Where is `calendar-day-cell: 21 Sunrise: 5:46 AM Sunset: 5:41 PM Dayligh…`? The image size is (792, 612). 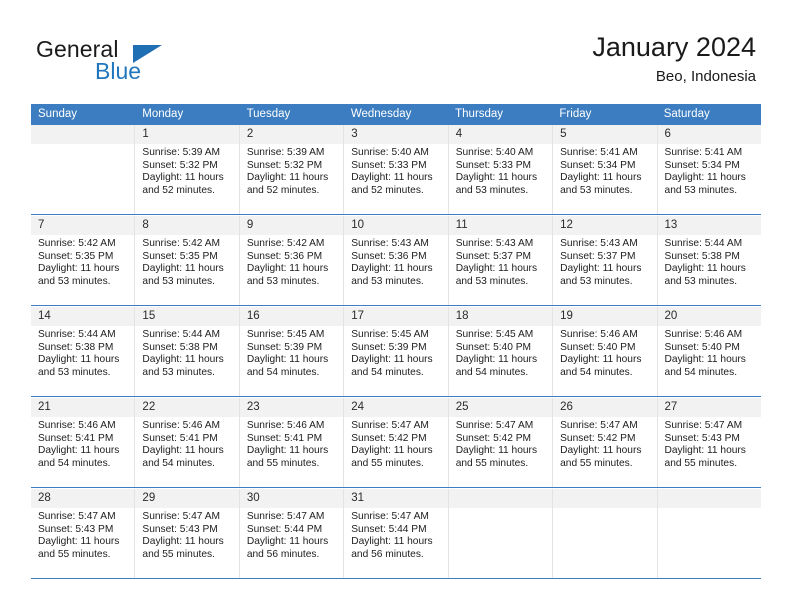
calendar-day-cell: 21 Sunrise: 5:46 AM Sunset: 5:41 PM Dayligh… is located at coordinates (83, 442).